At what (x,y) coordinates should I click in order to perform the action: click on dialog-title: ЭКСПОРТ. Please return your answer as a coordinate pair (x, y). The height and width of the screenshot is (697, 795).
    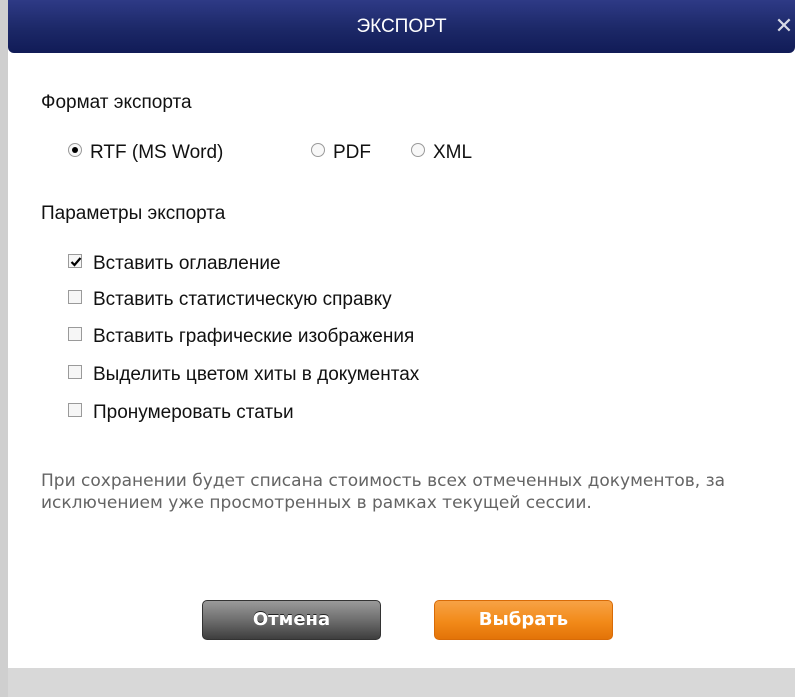
    Looking at the image, I should click on (401, 26).